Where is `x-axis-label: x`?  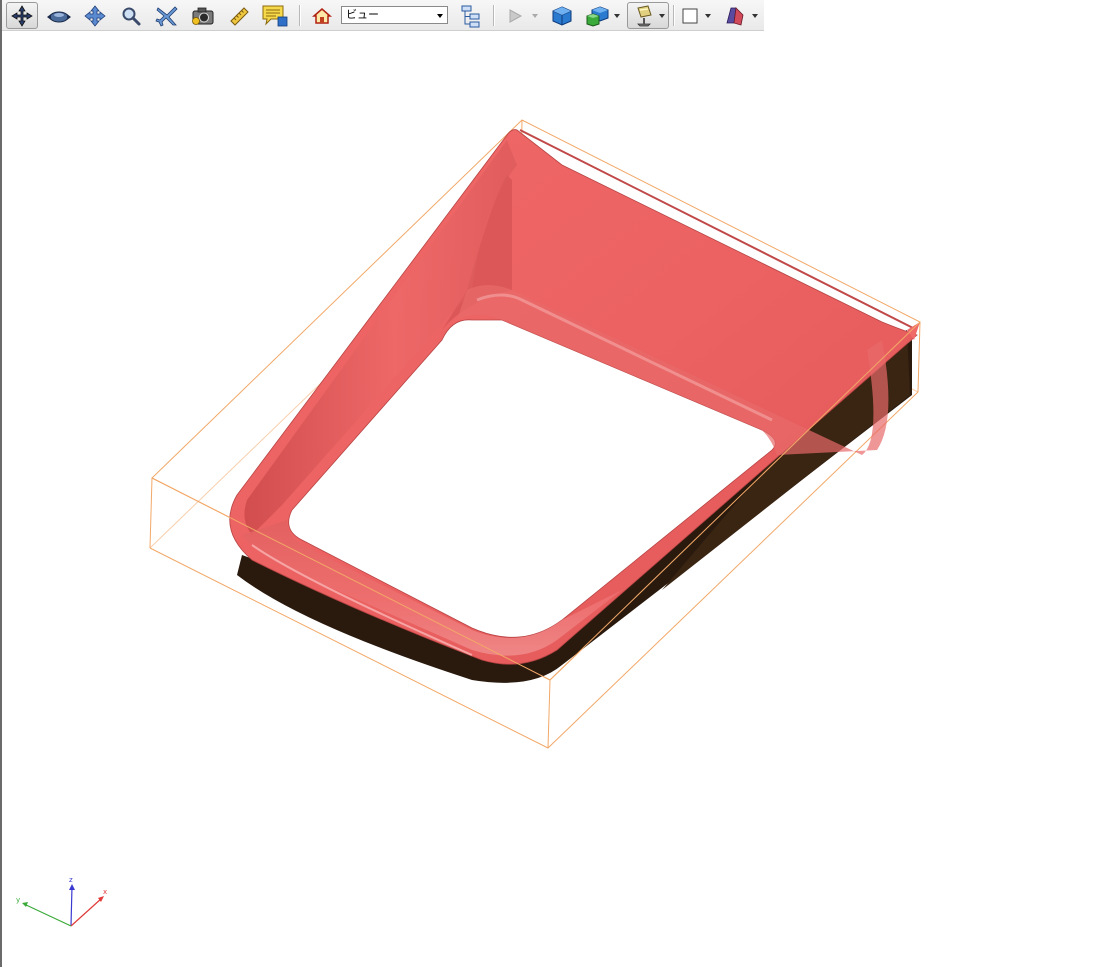 x-axis-label: x is located at coordinates (105, 892).